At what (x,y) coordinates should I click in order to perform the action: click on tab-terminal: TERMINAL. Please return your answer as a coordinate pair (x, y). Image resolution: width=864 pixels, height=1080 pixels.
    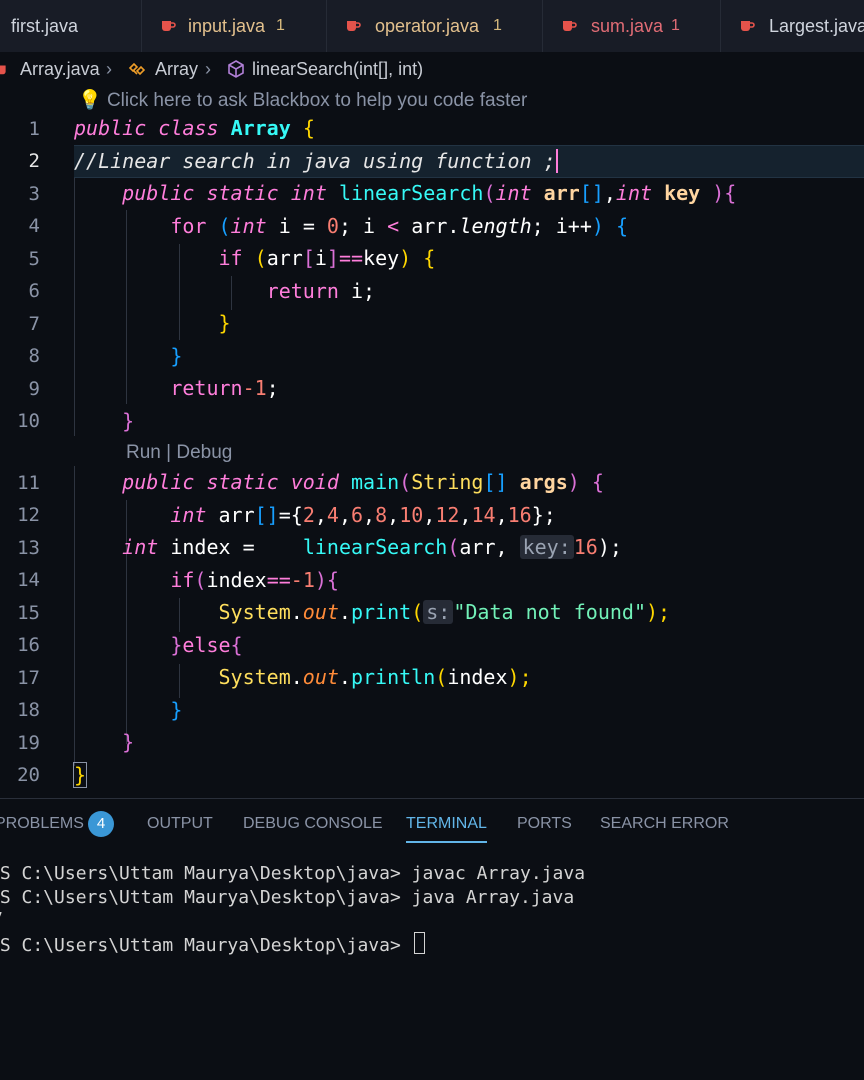
    Looking at the image, I should click on (446, 824).